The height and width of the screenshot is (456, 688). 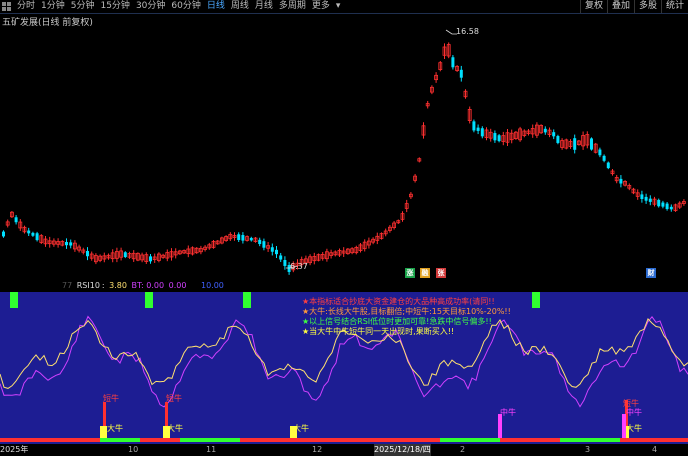 I want to click on tab-30min: 30分钟, so click(x=150, y=6).